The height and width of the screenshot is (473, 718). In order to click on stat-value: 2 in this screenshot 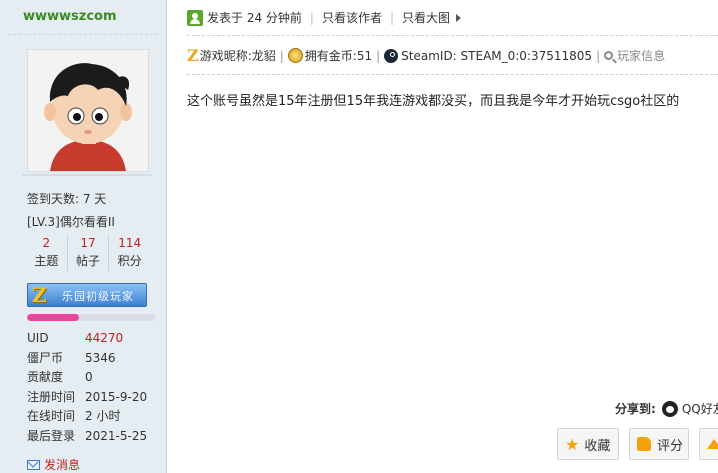, I will do `click(46, 243)`.